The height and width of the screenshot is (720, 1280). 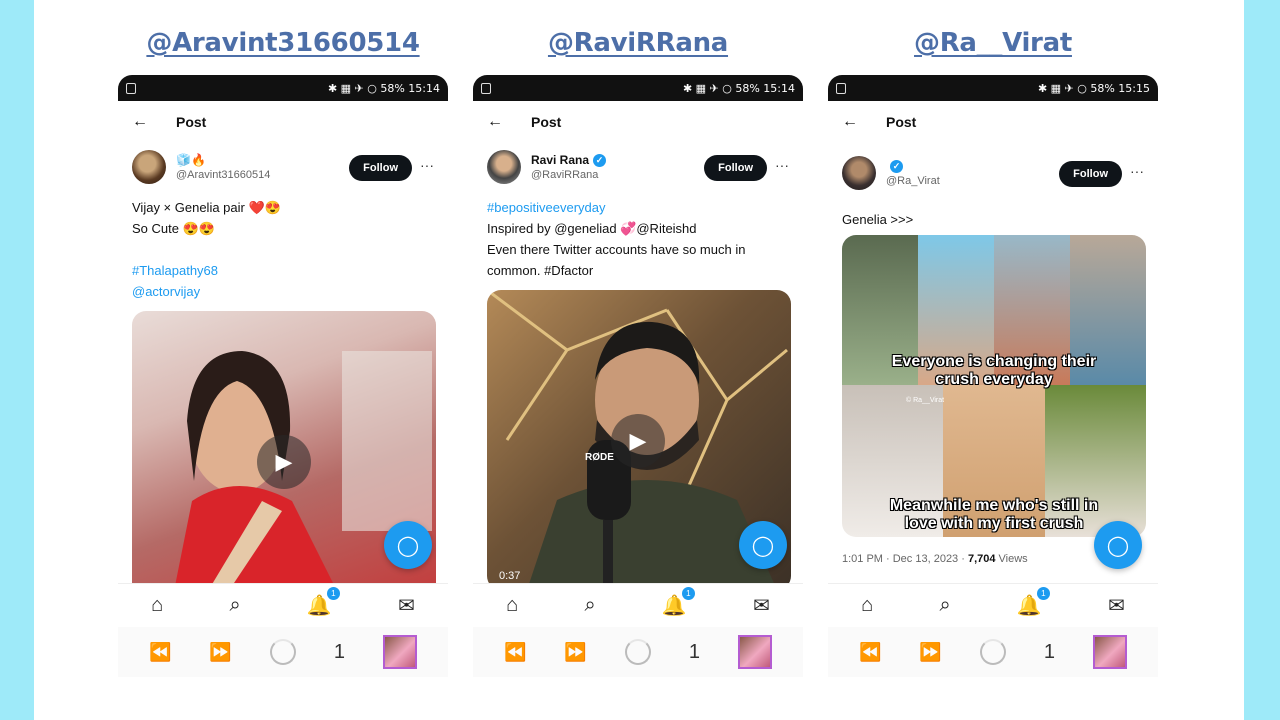 I want to click on panel-handle-title: @Aravint31660514, so click(x=283, y=43).